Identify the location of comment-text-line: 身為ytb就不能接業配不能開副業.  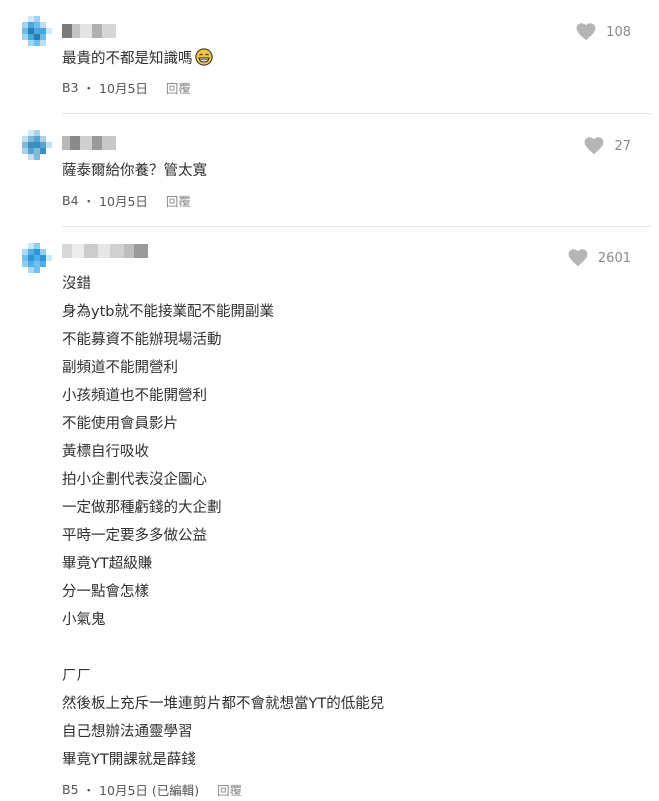
(168, 312).